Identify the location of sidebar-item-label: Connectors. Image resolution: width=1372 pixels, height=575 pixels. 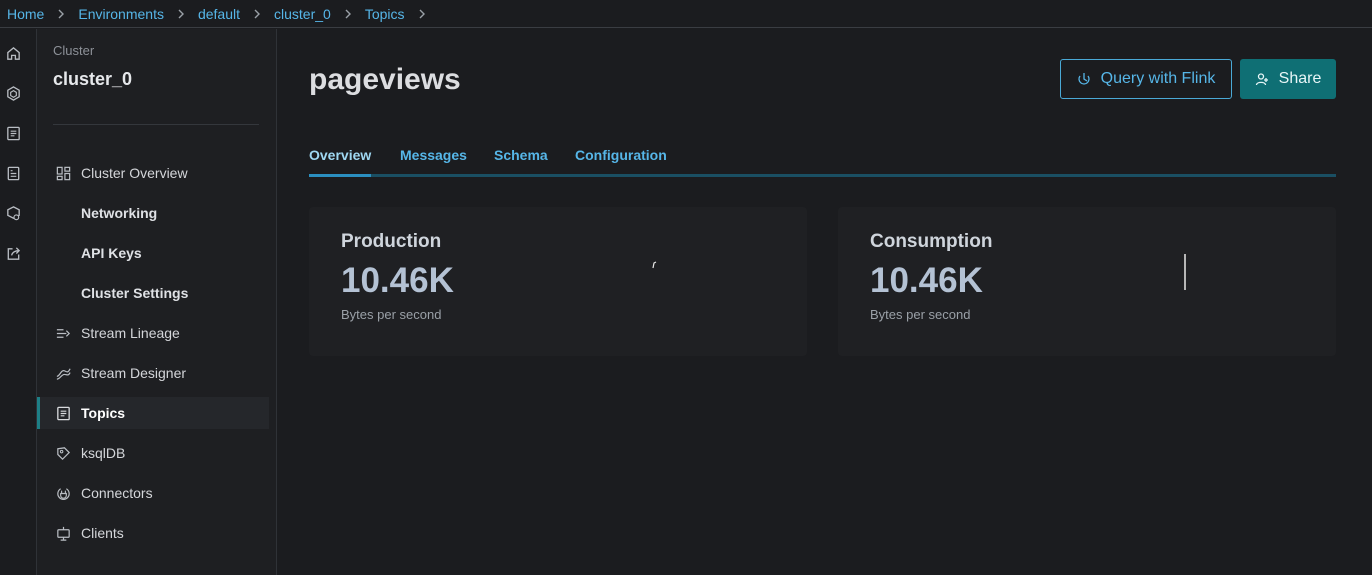
(117, 493).